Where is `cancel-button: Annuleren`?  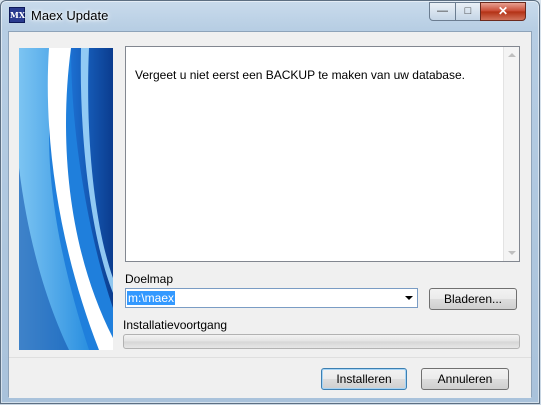
cancel-button: Annuleren is located at coordinates (465, 379).